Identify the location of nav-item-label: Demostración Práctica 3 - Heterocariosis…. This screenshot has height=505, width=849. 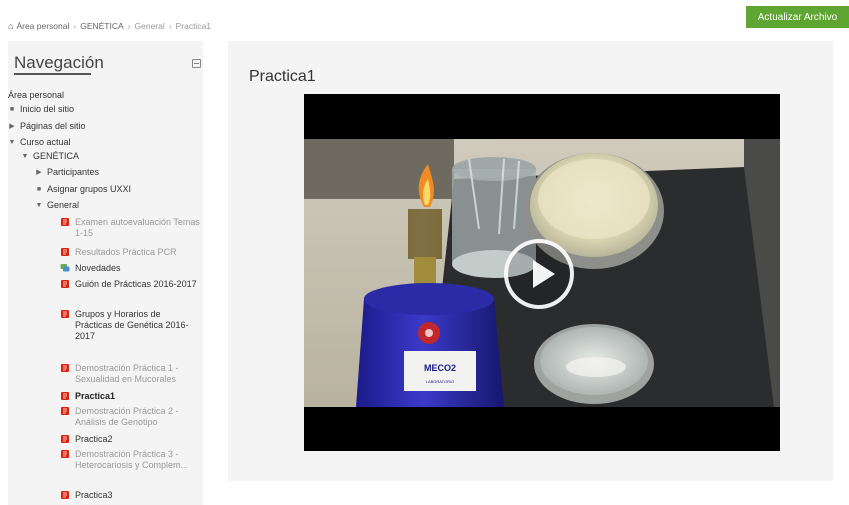
(132, 459).